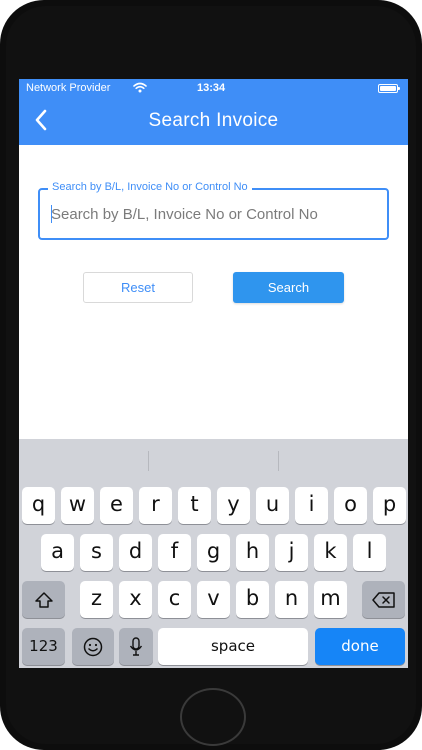  What do you see at coordinates (38, 505) in the screenshot?
I see `key-q: q` at bounding box center [38, 505].